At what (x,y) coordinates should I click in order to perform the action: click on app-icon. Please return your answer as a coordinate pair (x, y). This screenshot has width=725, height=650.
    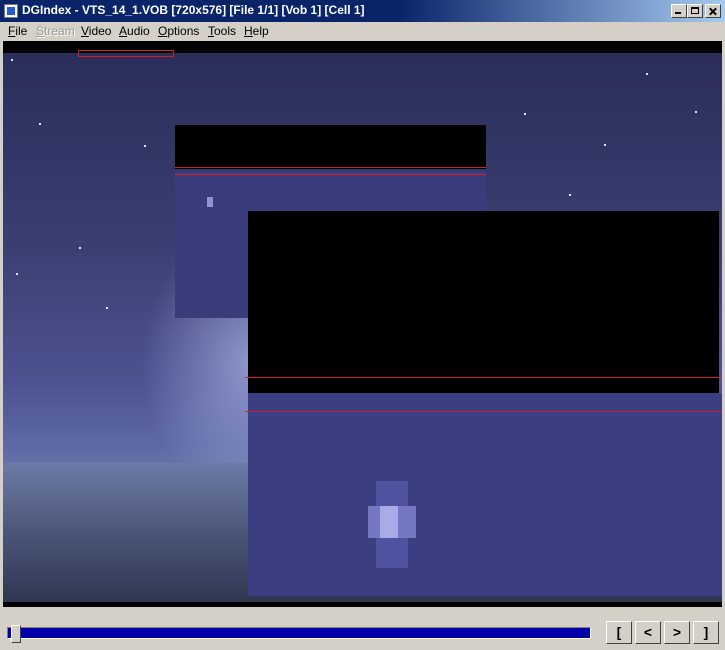
    Looking at the image, I should click on (11, 11).